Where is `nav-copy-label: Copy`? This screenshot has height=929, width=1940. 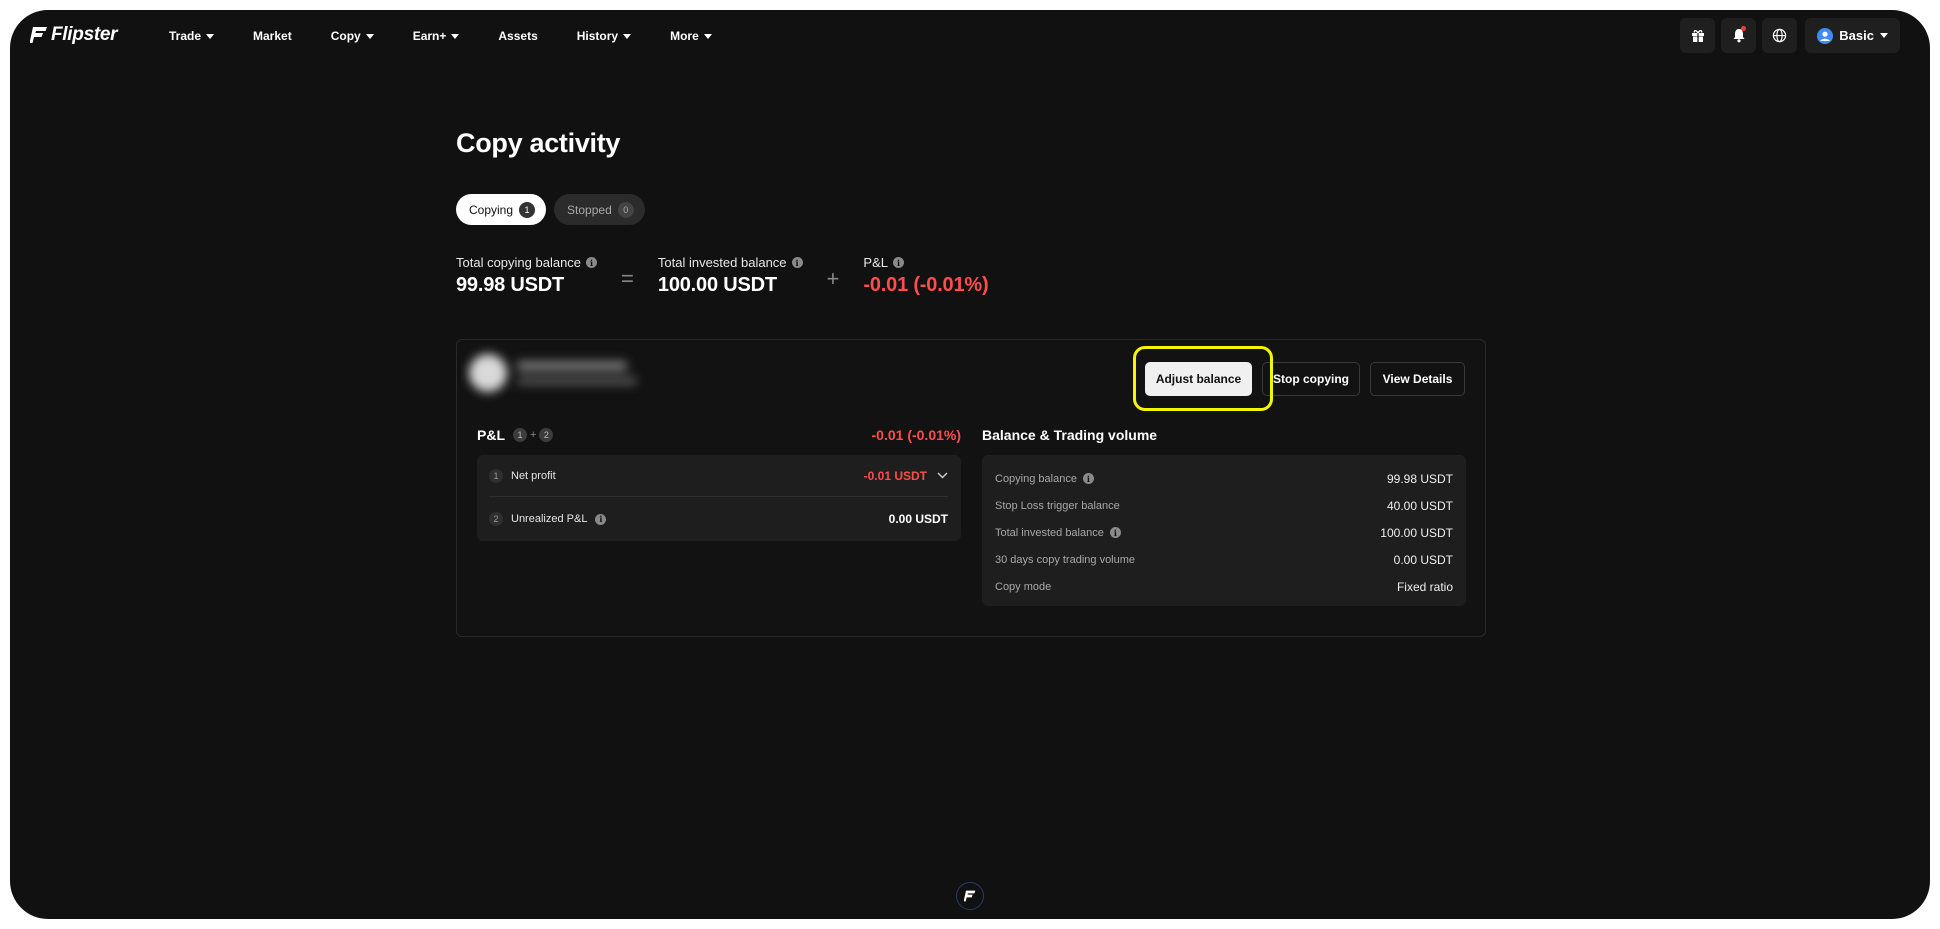
nav-copy-label: Copy is located at coordinates (345, 36).